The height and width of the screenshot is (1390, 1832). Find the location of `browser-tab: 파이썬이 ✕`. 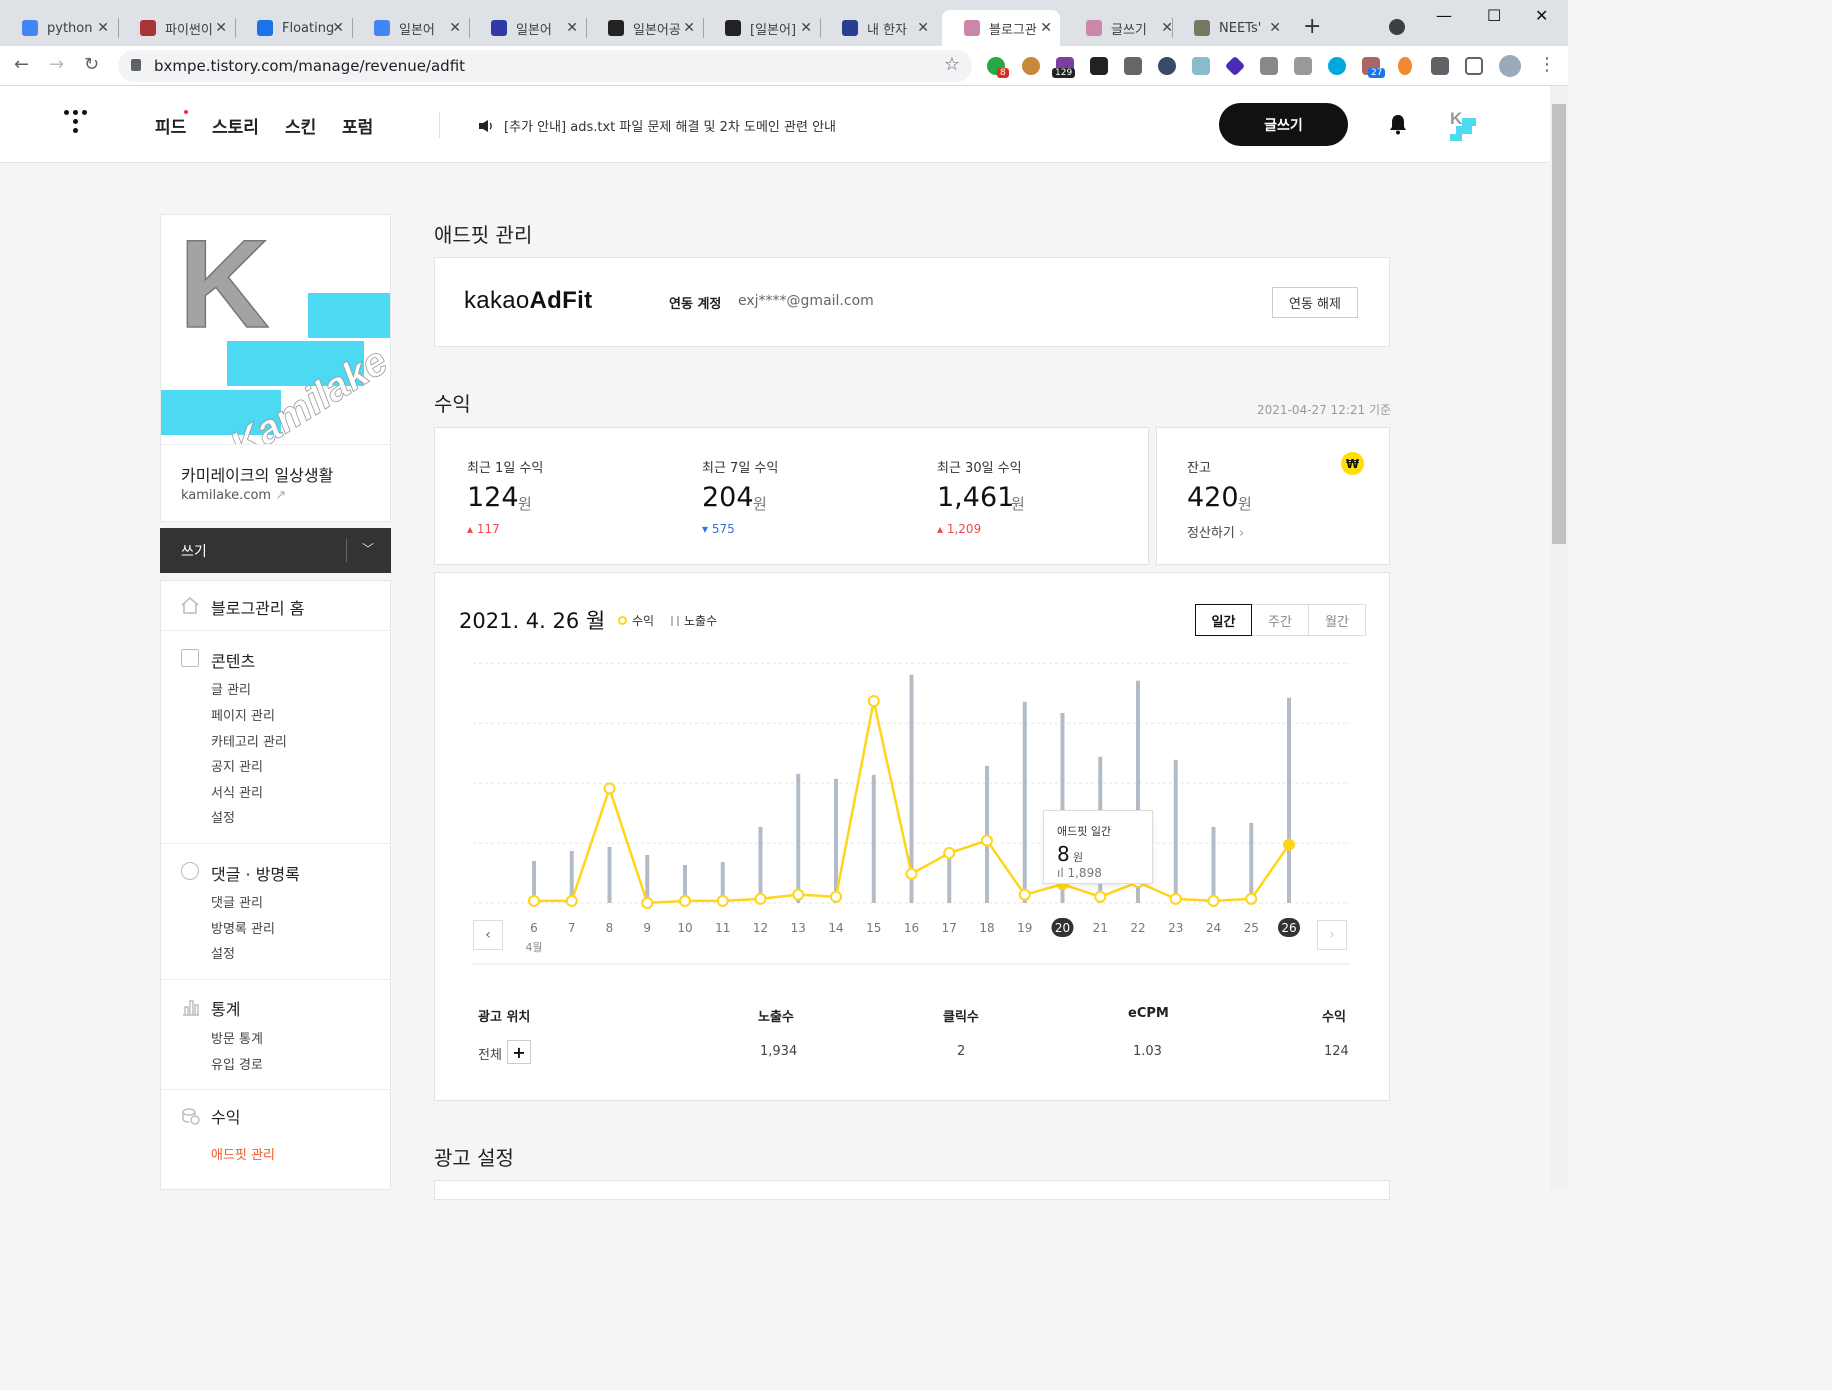

browser-tab: 파이썬이 ✕ is located at coordinates (176, 28).